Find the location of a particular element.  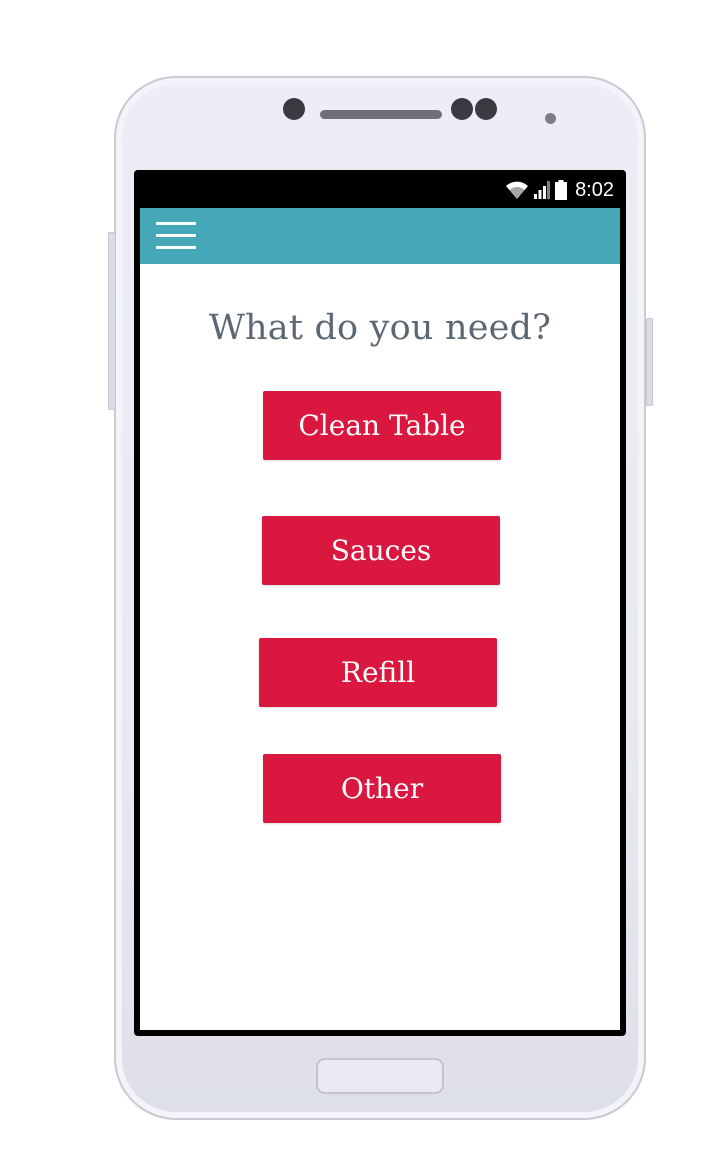

app-toolbar is located at coordinates (380, 236).